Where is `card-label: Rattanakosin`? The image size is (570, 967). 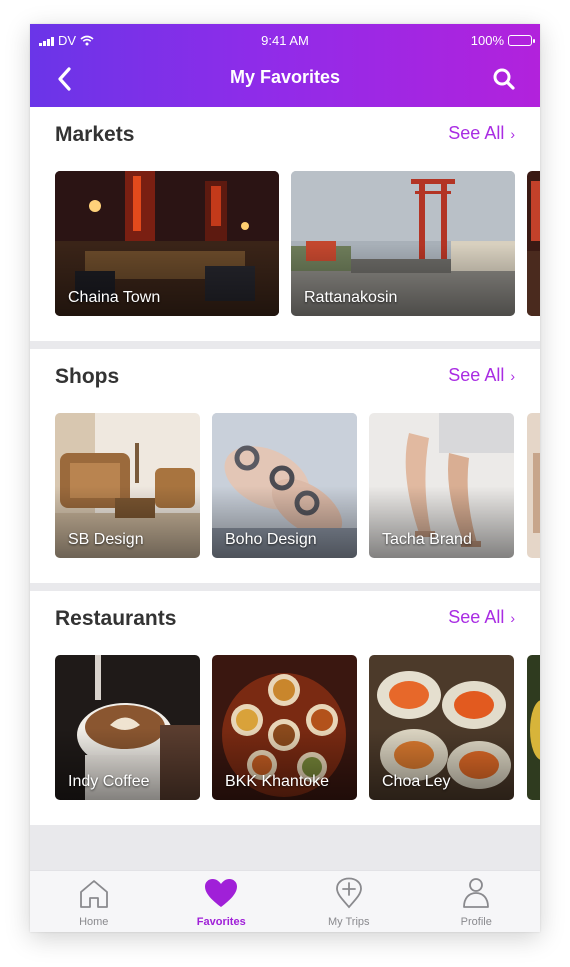
card-label: Rattanakosin is located at coordinates (351, 297).